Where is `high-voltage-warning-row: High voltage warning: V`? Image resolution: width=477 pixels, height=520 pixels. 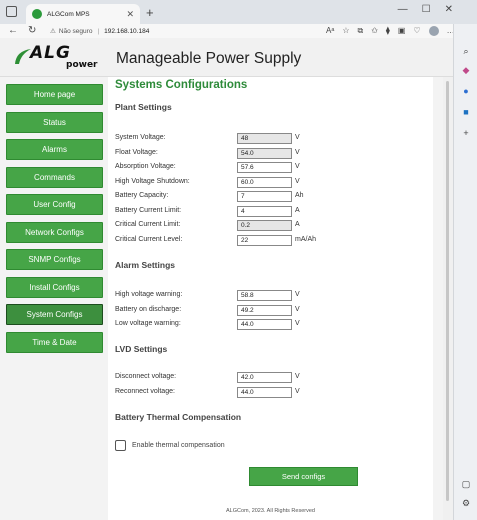
high-voltage-warning-row: High voltage warning: V is located at coordinates (270, 295).